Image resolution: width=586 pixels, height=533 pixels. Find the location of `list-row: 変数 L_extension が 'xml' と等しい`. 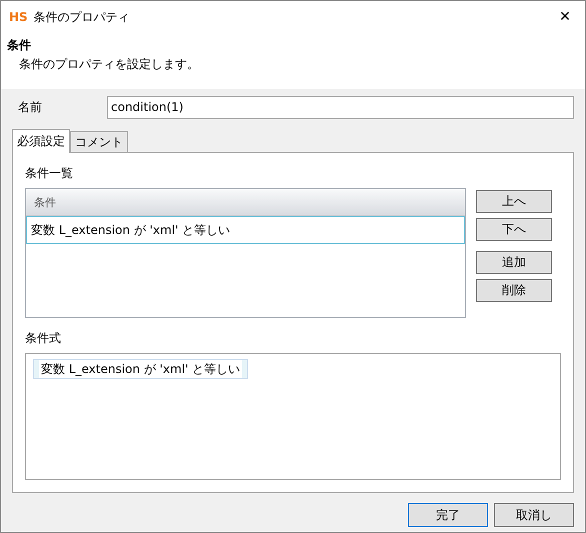

list-row: 変数 L_extension が 'xml' と等しい is located at coordinates (245, 230).